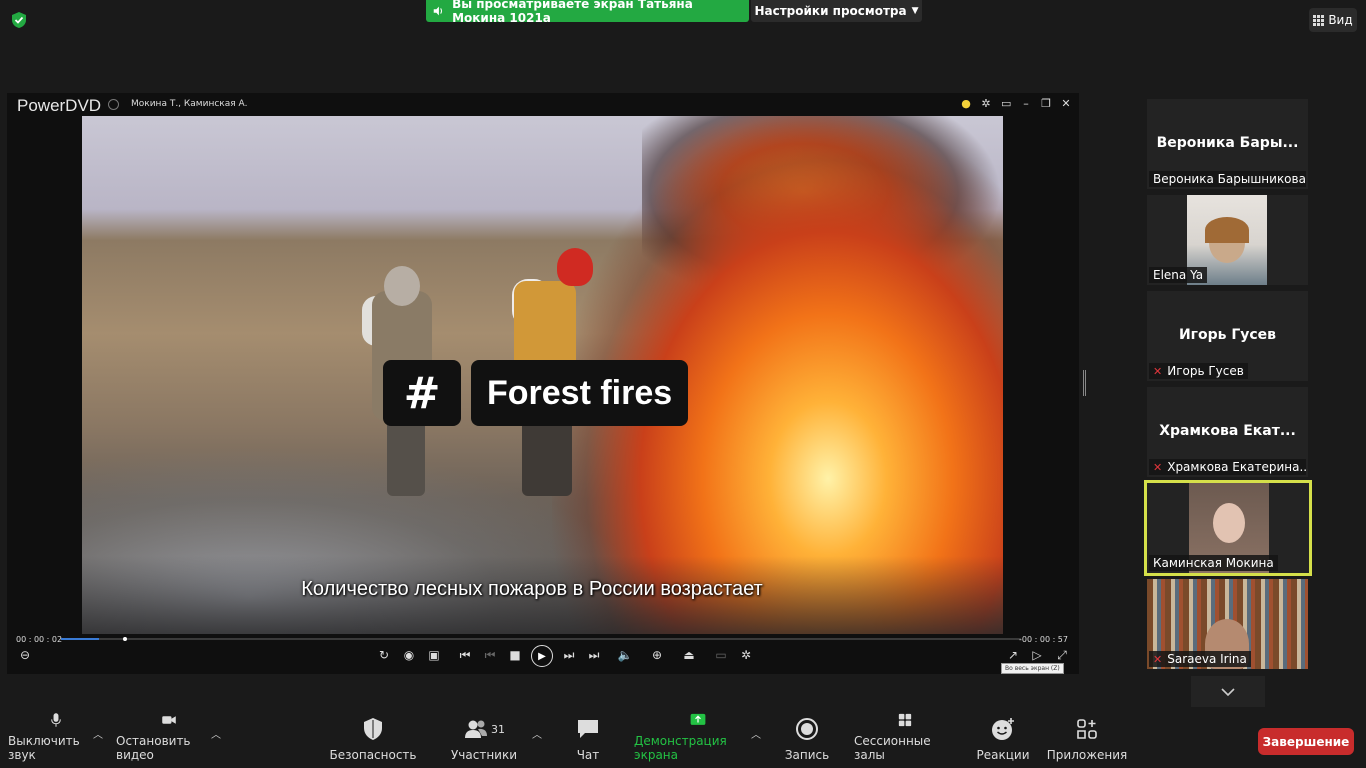 This screenshot has width=1366, height=768. I want to click on end-meeting-button: Завершение, so click(1306, 741).